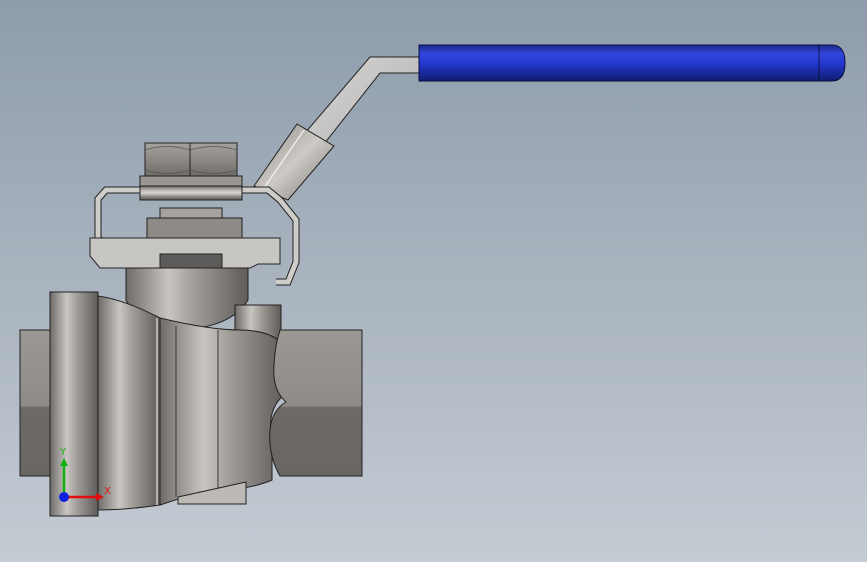 This screenshot has width=867, height=562. I want to click on handle-grip-endcap, so click(832, 63).